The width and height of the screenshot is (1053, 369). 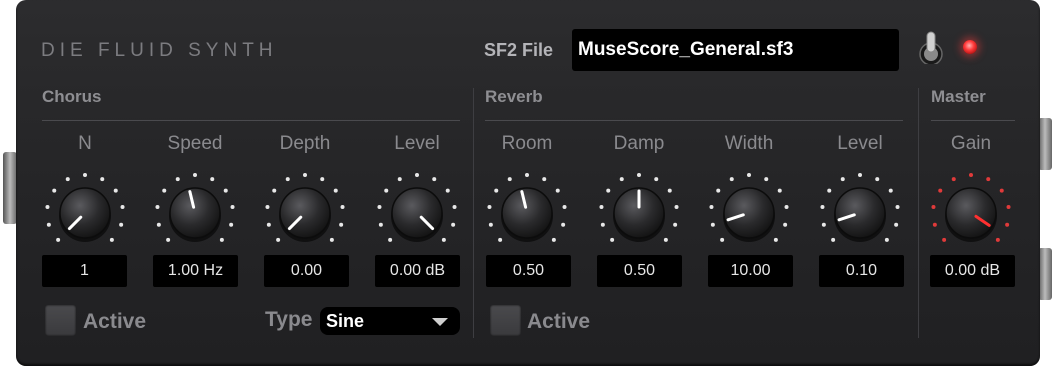 I want to click on chorus-type-dropdown: Sine, so click(x=390, y=321).